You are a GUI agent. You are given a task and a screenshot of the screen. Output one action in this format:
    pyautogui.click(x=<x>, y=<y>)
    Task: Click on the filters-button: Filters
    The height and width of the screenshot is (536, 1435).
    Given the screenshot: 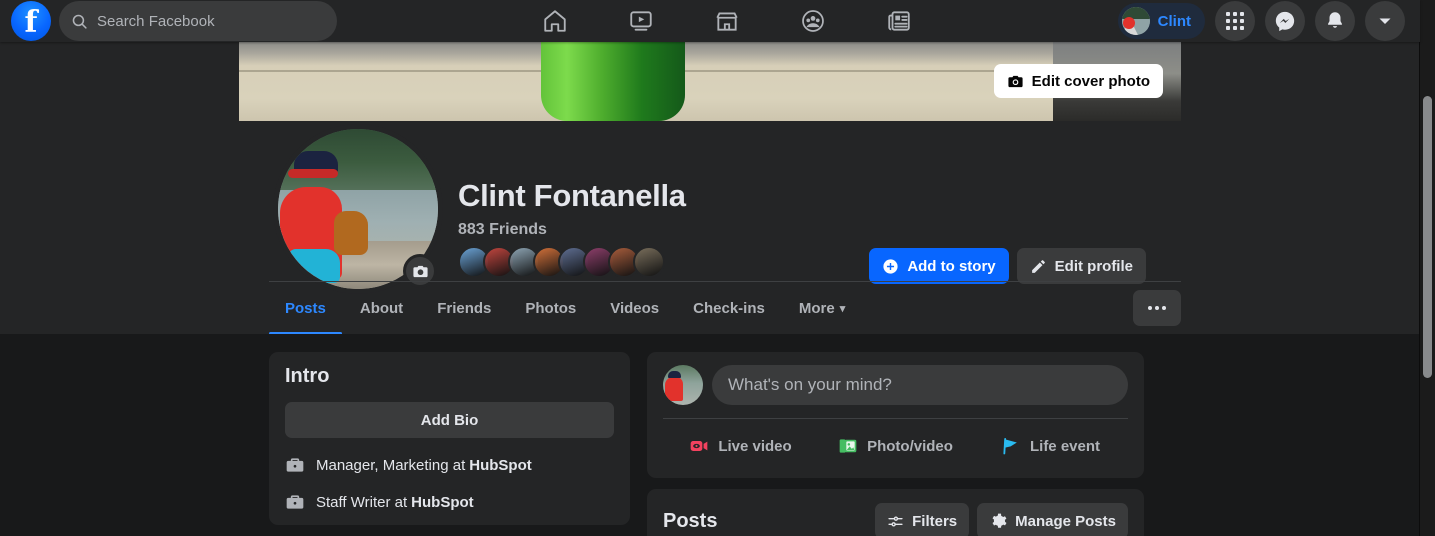 What is the action you would take?
    pyautogui.click(x=922, y=519)
    